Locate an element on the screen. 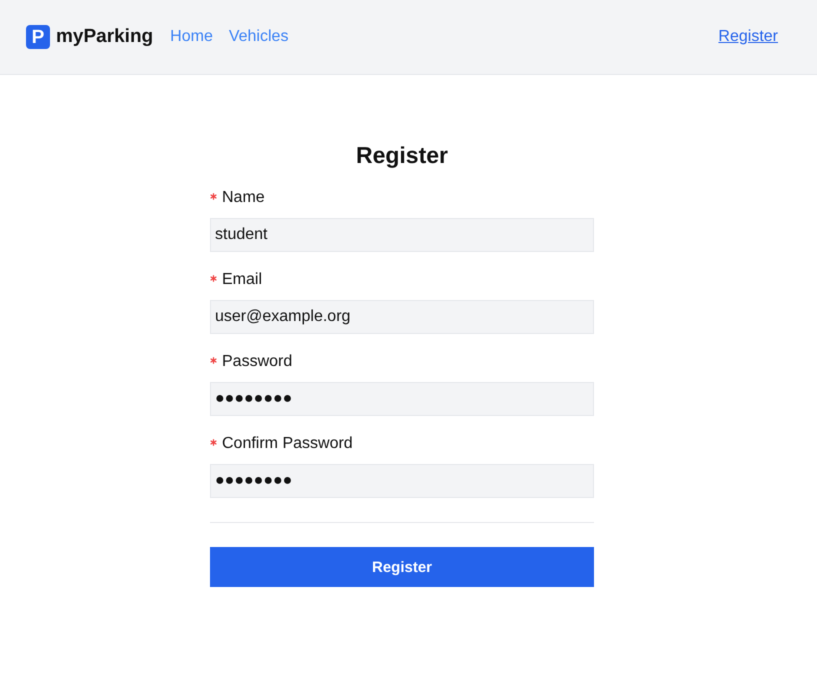  field-label: Confirm Password is located at coordinates (287, 444).